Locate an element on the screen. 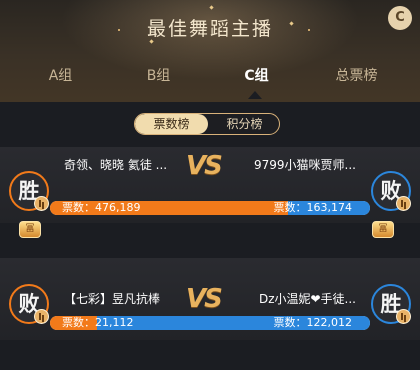 The image size is (420, 370). right-avatar: 胜 is located at coordinates (391, 304).